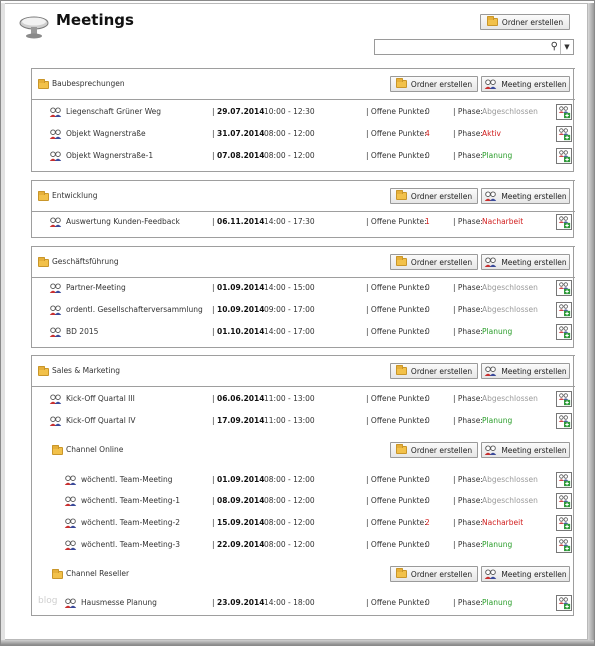 This screenshot has height=646, width=595. Describe the element at coordinates (98, 573) in the screenshot. I see `subfolder-title: Channel Reseller` at that location.